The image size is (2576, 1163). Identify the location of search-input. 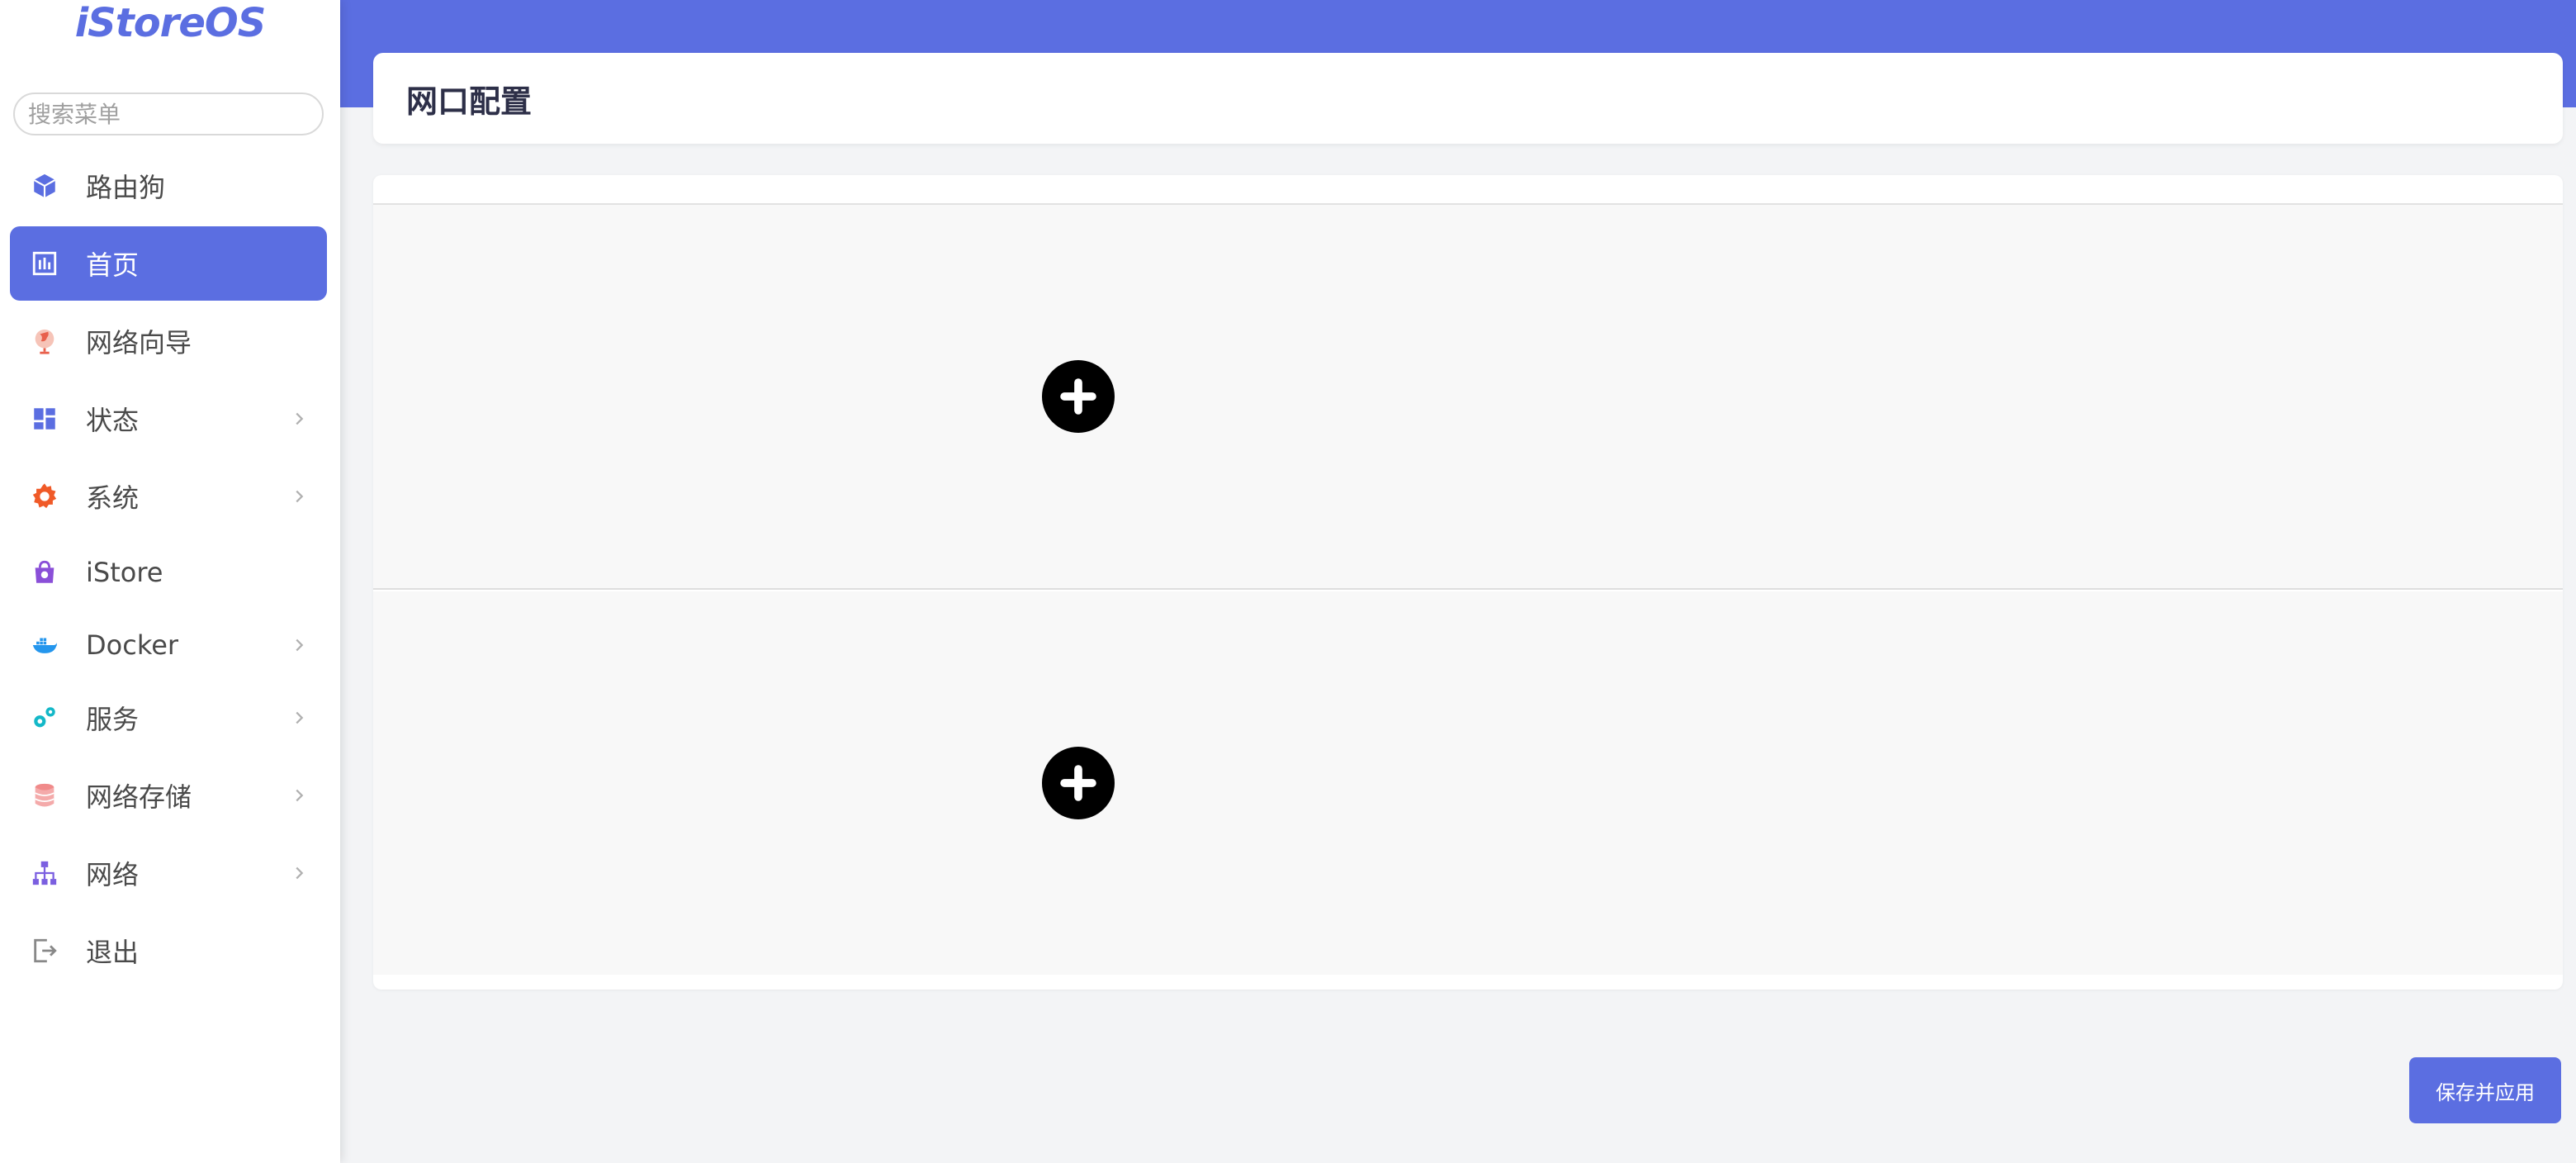
(168, 114).